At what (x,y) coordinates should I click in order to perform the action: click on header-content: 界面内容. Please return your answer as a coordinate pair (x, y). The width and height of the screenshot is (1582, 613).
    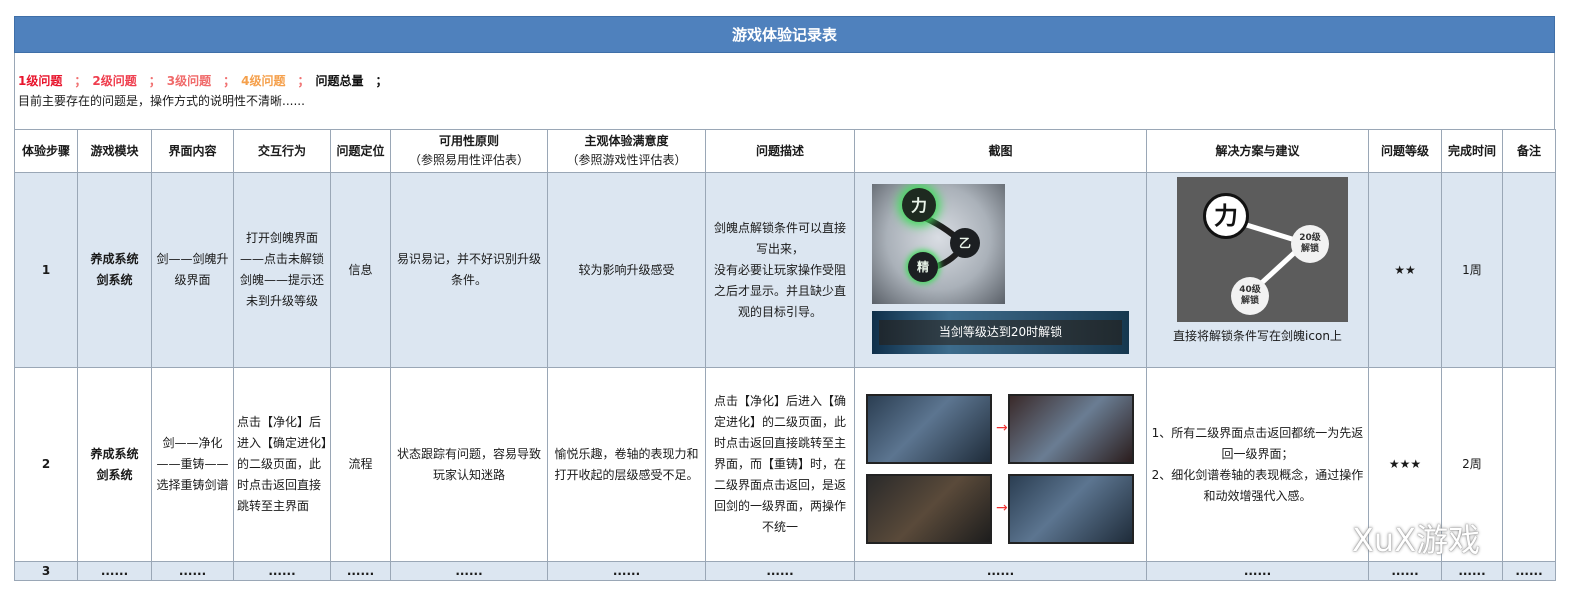
    Looking at the image, I should click on (192, 151).